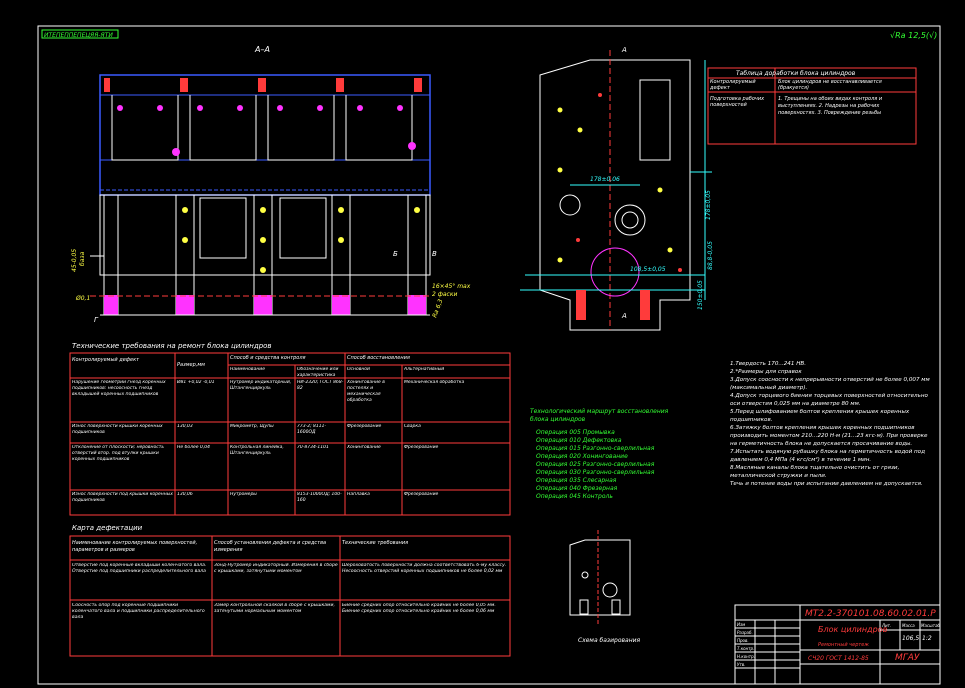  I want to click on side-view, so click(616, 190).